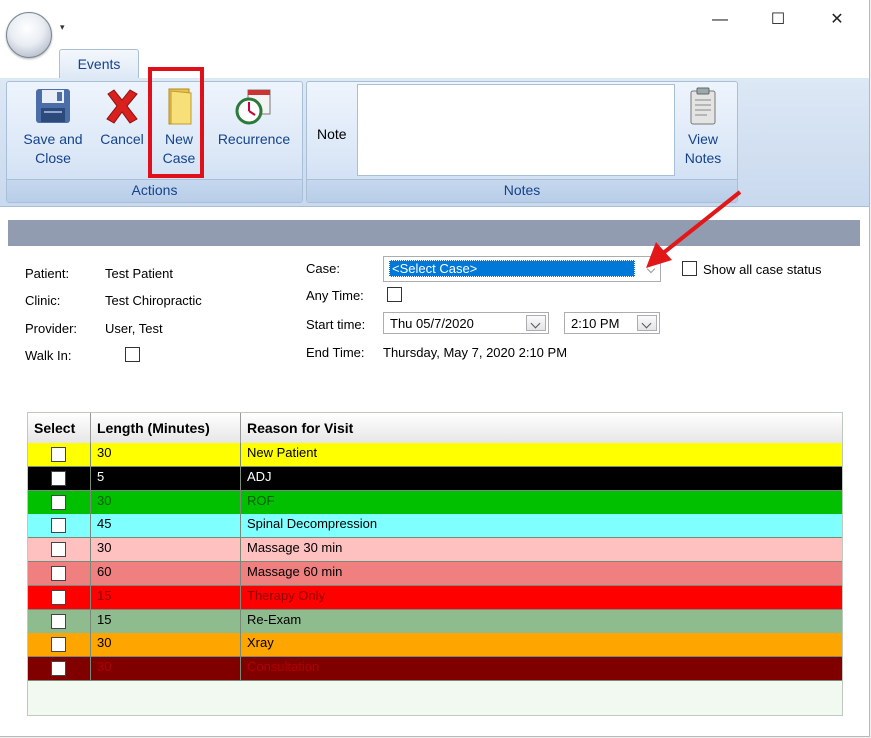 Image resolution: width=871 pixels, height=738 pixels. I want to click on reason-cell: New Patient, so click(282, 452).